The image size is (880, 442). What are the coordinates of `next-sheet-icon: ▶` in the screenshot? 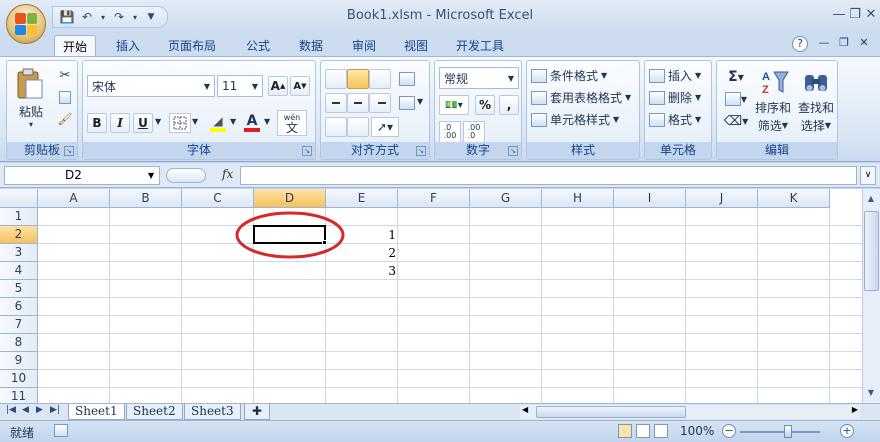 It's located at (39, 410).